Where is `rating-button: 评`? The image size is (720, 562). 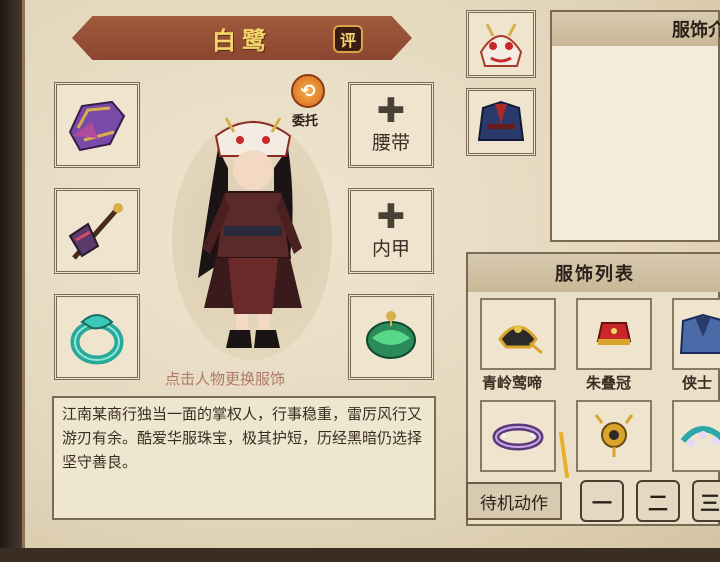
rating-button: 评 is located at coordinates (348, 39).